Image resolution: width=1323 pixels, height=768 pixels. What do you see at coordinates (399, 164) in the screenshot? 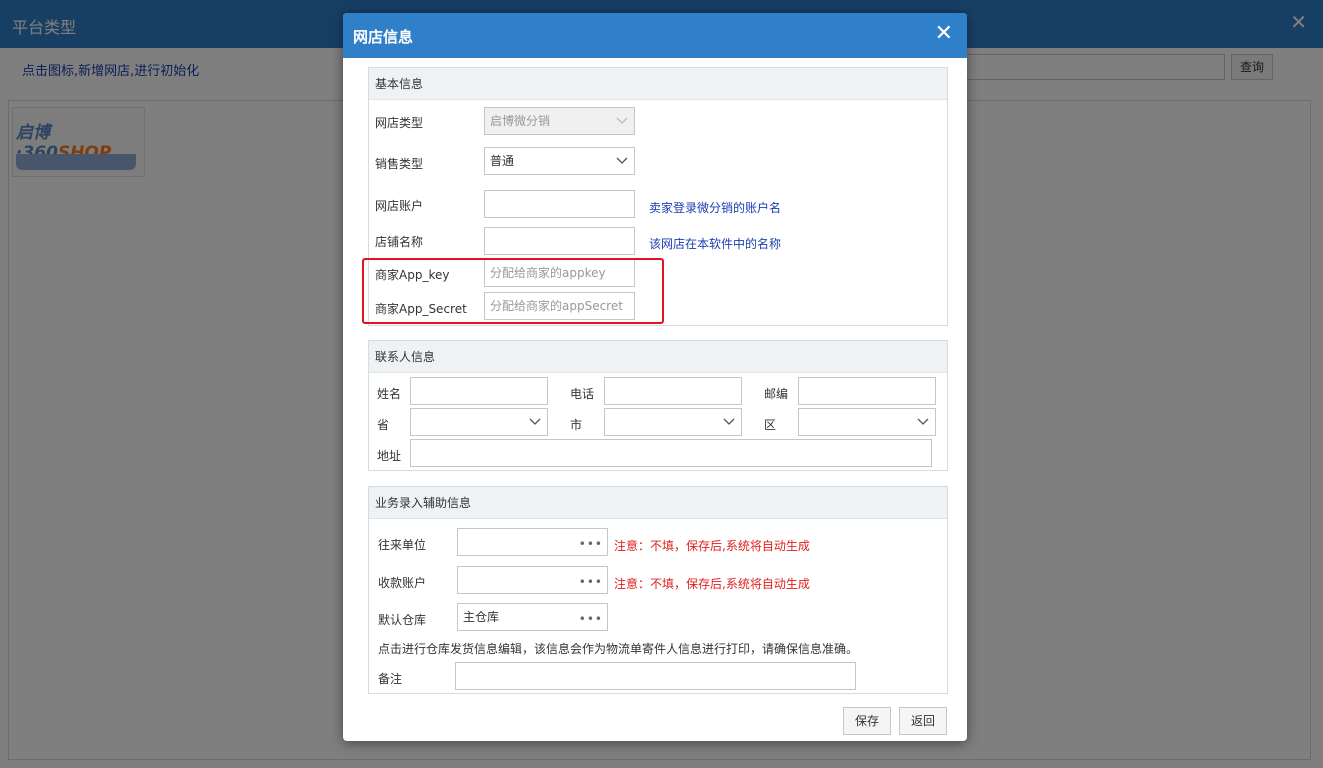
I see `sale-type-label: 销售类型` at bounding box center [399, 164].